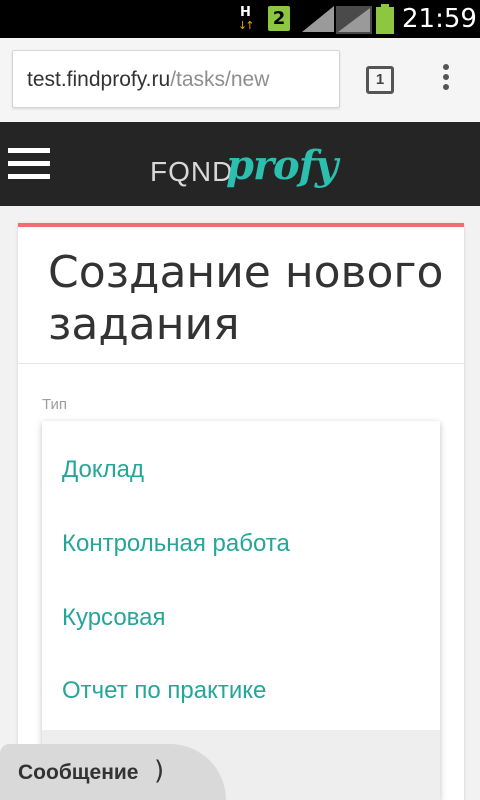 Image resolution: width=480 pixels, height=800 pixels. What do you see at coordinates (241, 225) in the screenshot?
I see `card-accent-bar` at bounding box center [241, 225].